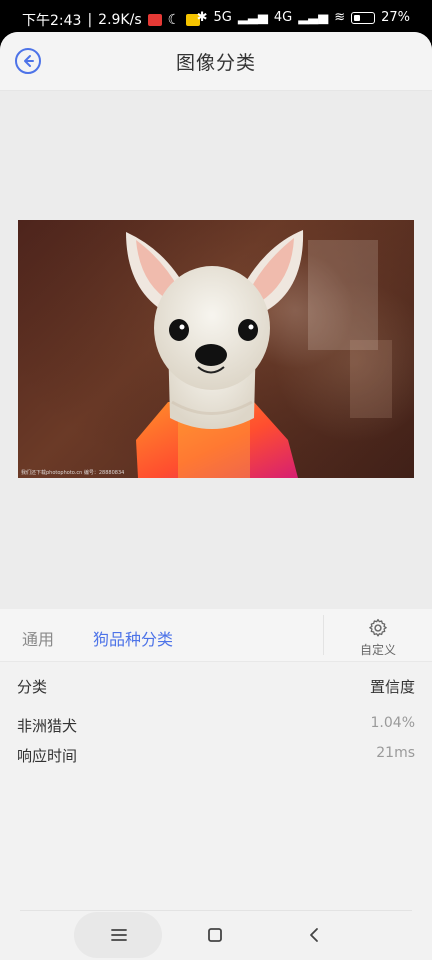 The height and width of the screenshot is (960, 432). What do you see at coordinates (216, 757) in the screenshot?
I see `result-row-latency: 响应时间 21ms` at bounding box center [216, 757].